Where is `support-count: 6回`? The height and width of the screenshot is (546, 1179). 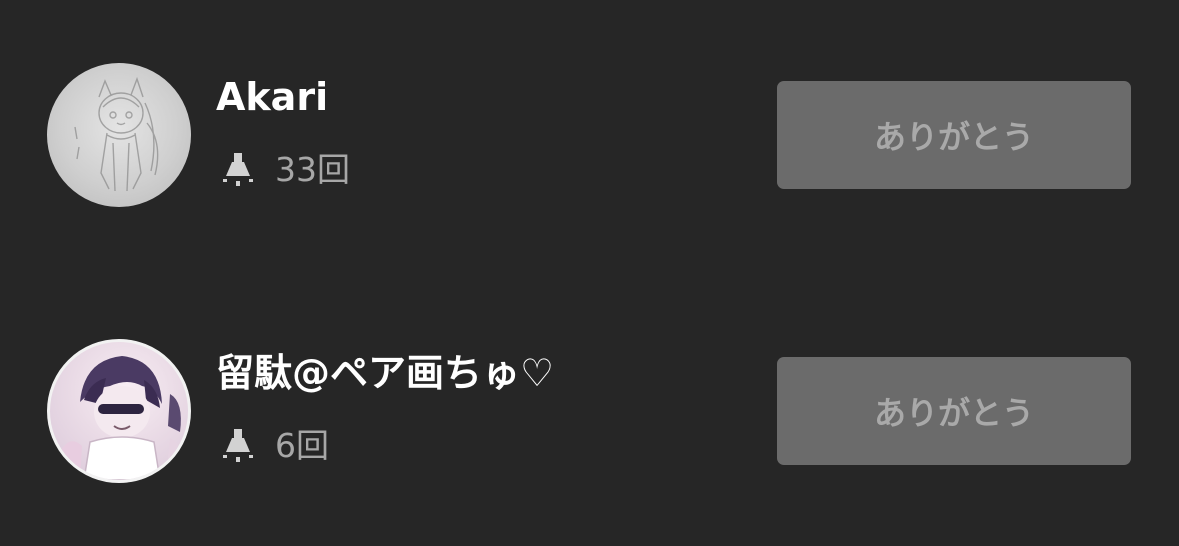
support-count: 6回 is located at coordinates (274, 446).